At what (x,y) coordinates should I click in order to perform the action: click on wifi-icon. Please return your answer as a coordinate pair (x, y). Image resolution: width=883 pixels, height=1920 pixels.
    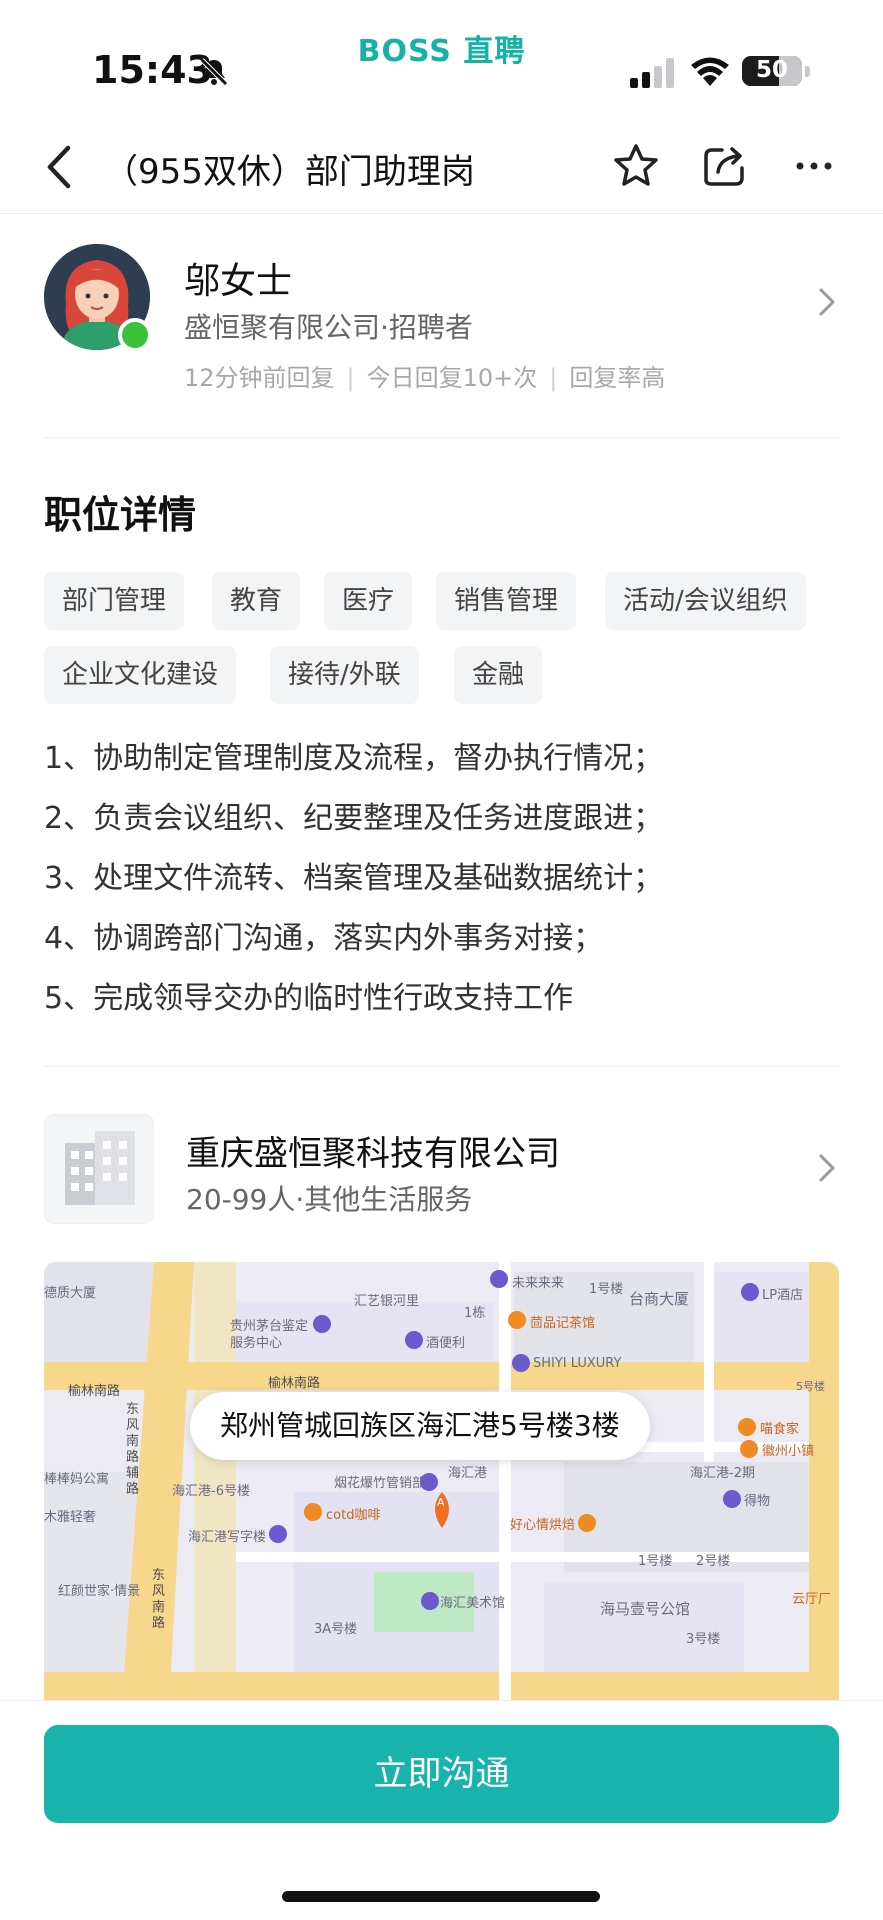
    Looking at the image, I should click on (710, 71).